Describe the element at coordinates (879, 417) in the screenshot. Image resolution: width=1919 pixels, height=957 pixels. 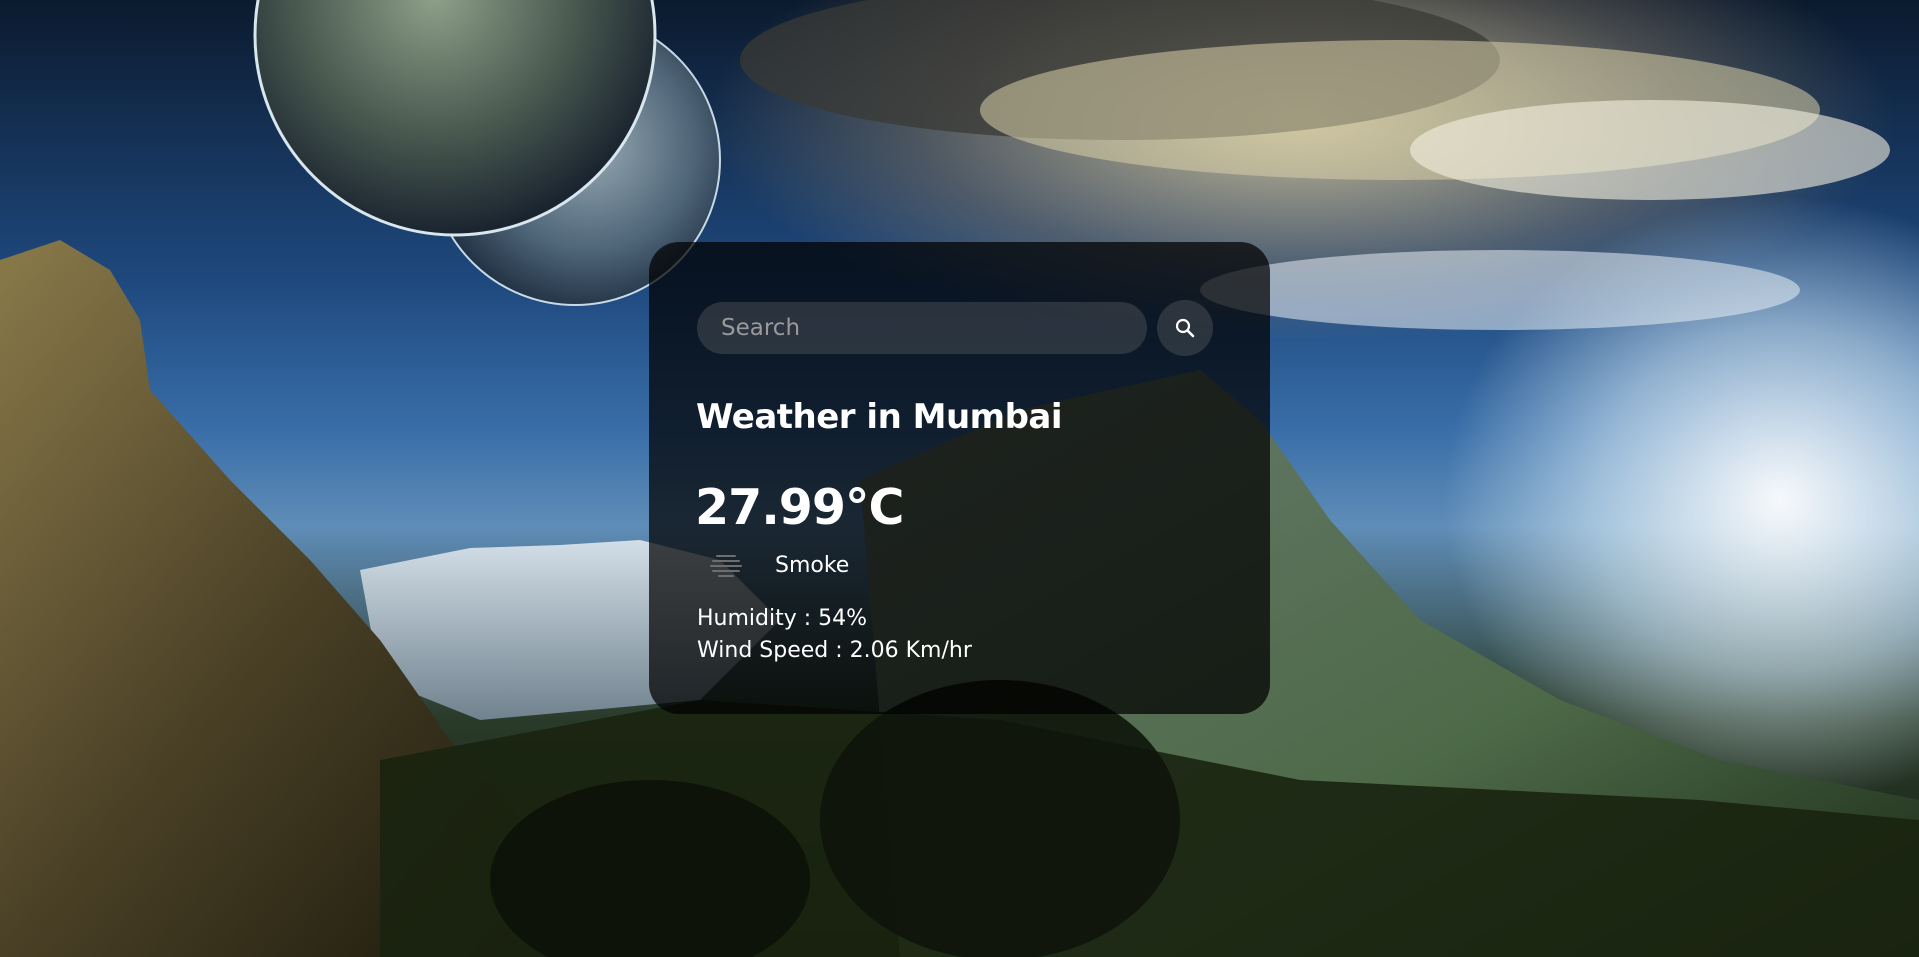
I see `city-title: Weather in Mumbai` at that location.